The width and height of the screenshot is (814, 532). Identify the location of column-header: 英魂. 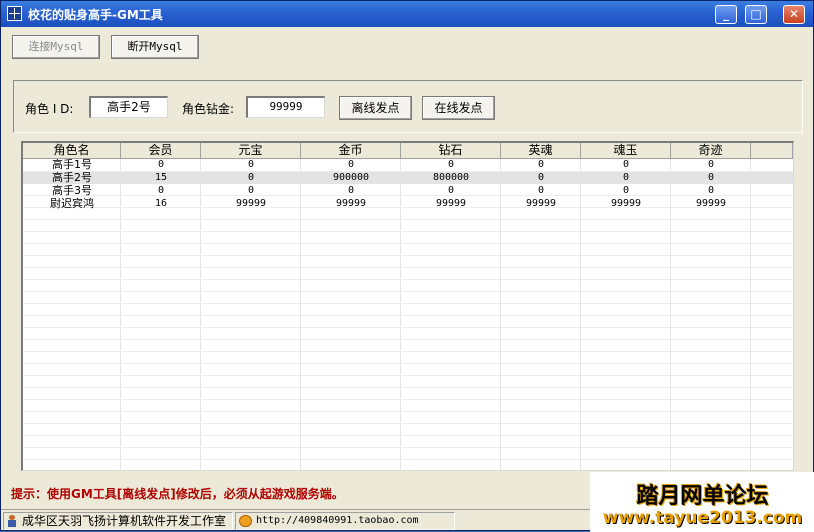
(541, 151).